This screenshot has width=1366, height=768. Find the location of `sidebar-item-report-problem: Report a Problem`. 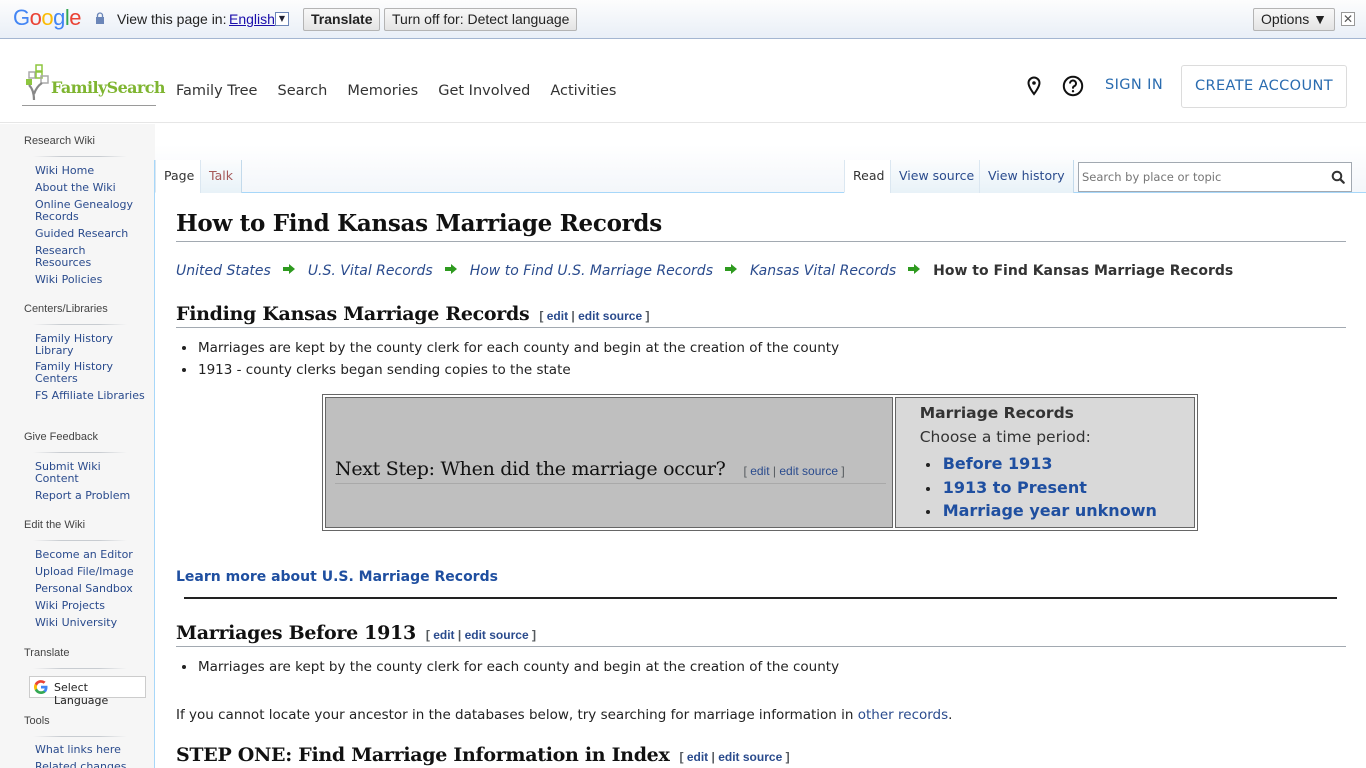

sidebar-item-report-problem: Report a Problem is located at coordinates (90, 496).